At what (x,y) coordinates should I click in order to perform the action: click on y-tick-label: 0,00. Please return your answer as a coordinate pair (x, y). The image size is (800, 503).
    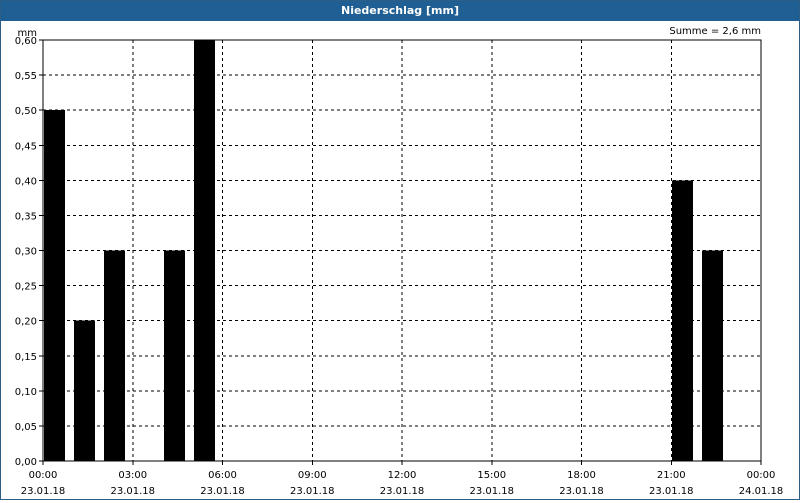
    Looking at the image, I should click on (26, 462).